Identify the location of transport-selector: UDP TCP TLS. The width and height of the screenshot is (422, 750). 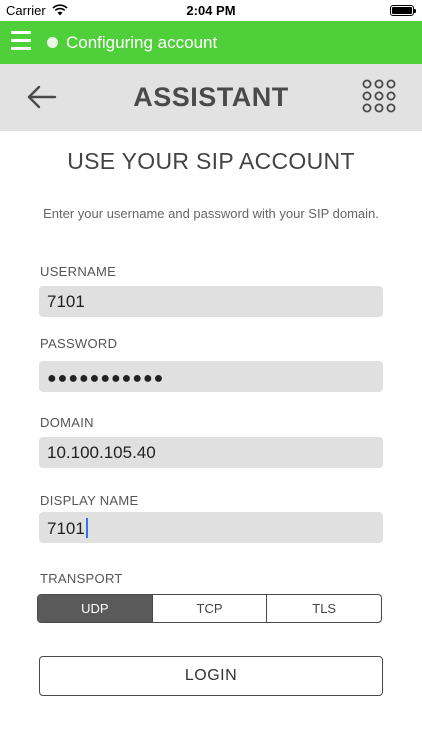
(209, 608).